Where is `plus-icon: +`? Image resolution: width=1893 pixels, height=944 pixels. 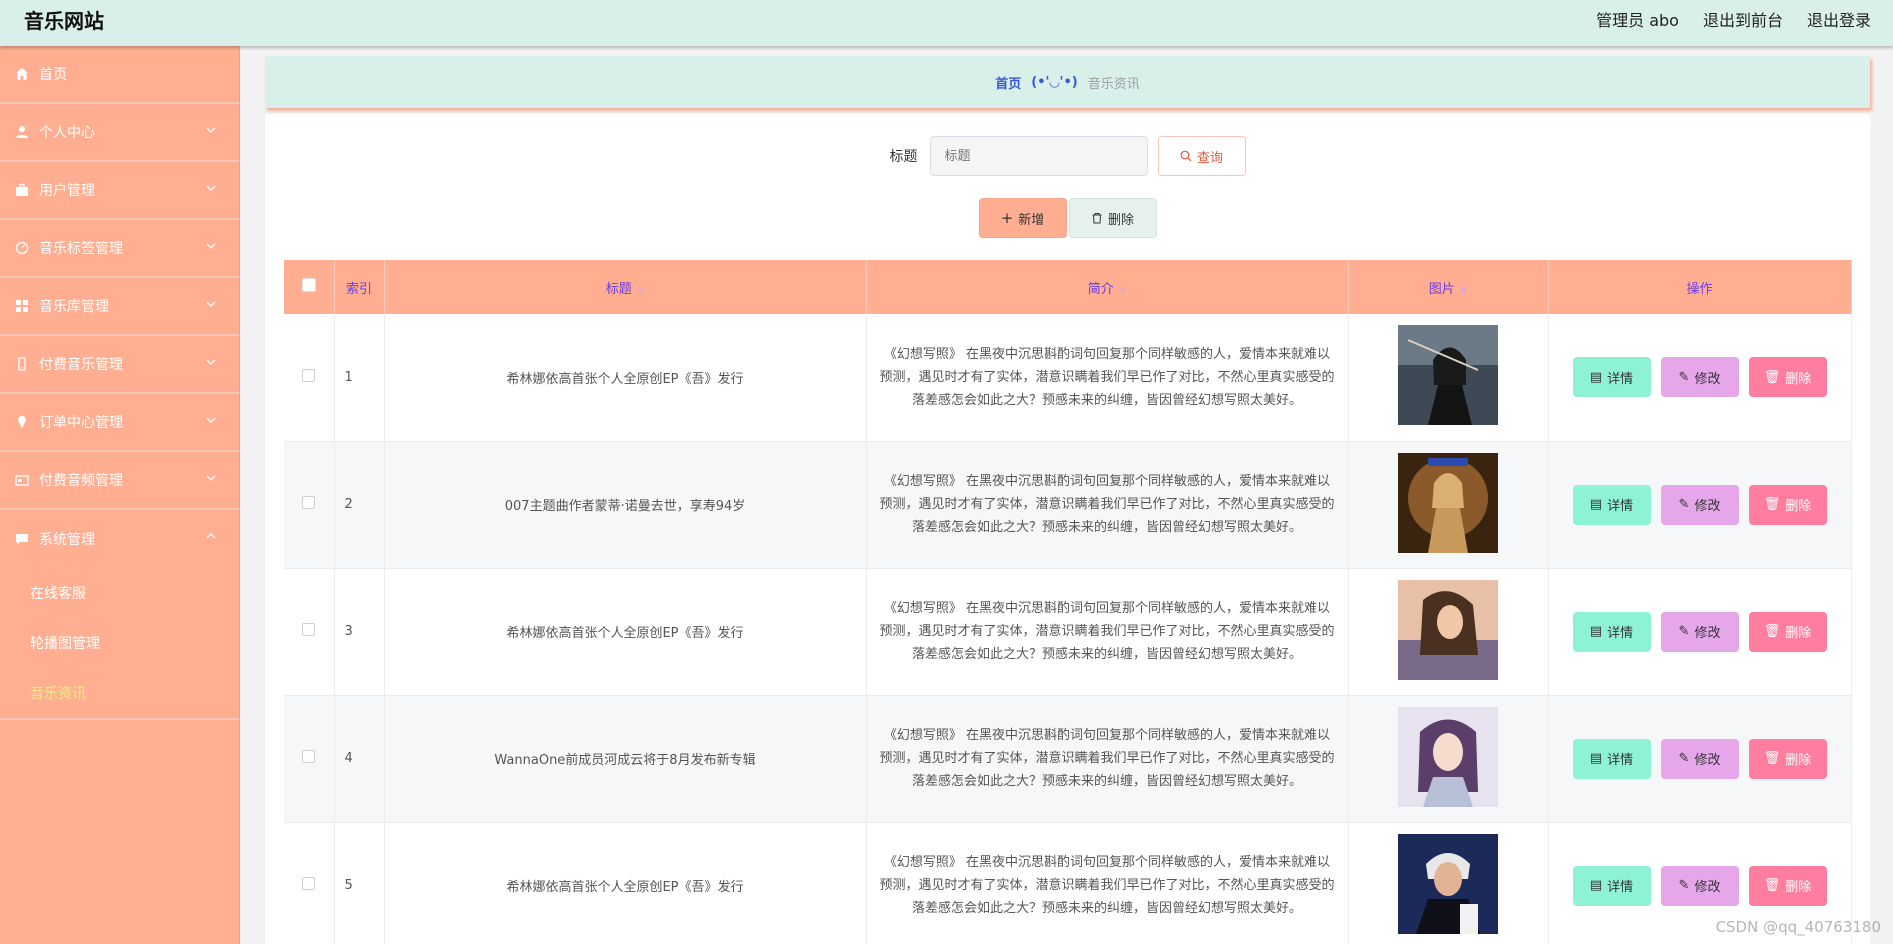 plus-icon: + is located at coordinates (1007, 218).